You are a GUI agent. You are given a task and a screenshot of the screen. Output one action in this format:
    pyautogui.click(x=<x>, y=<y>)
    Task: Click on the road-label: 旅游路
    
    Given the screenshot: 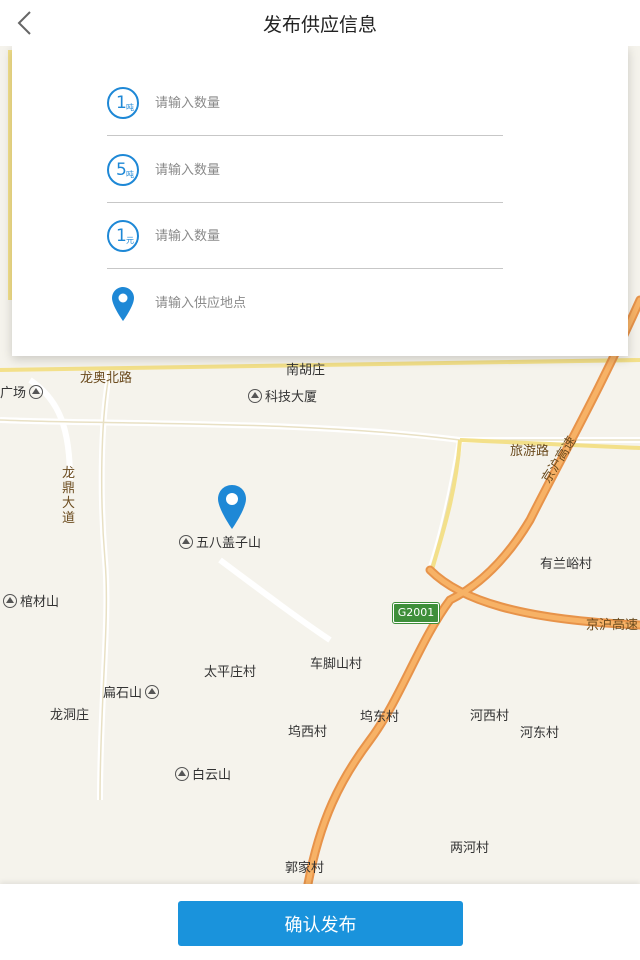 What is the action you would take?
    pyautogui.click(x=530, y=451)
    